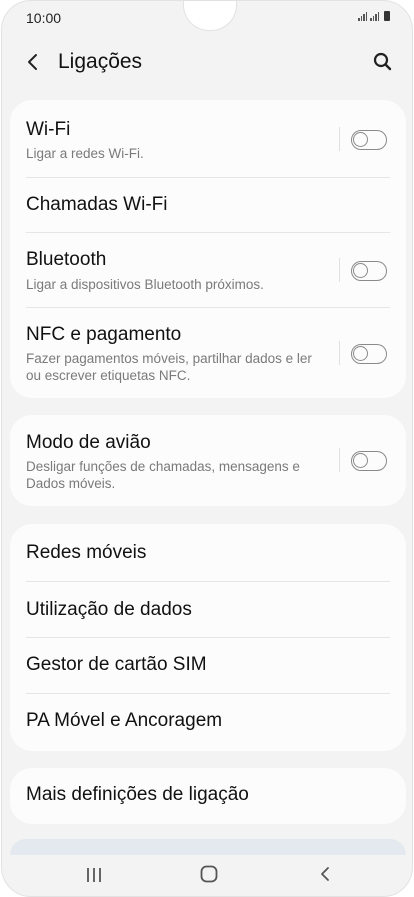 This screenshot has width=414, height=897. Describe the element at coordinates (104, 334) in the screenshot. I see `nfc-title: NFC e pagamento` at that location.